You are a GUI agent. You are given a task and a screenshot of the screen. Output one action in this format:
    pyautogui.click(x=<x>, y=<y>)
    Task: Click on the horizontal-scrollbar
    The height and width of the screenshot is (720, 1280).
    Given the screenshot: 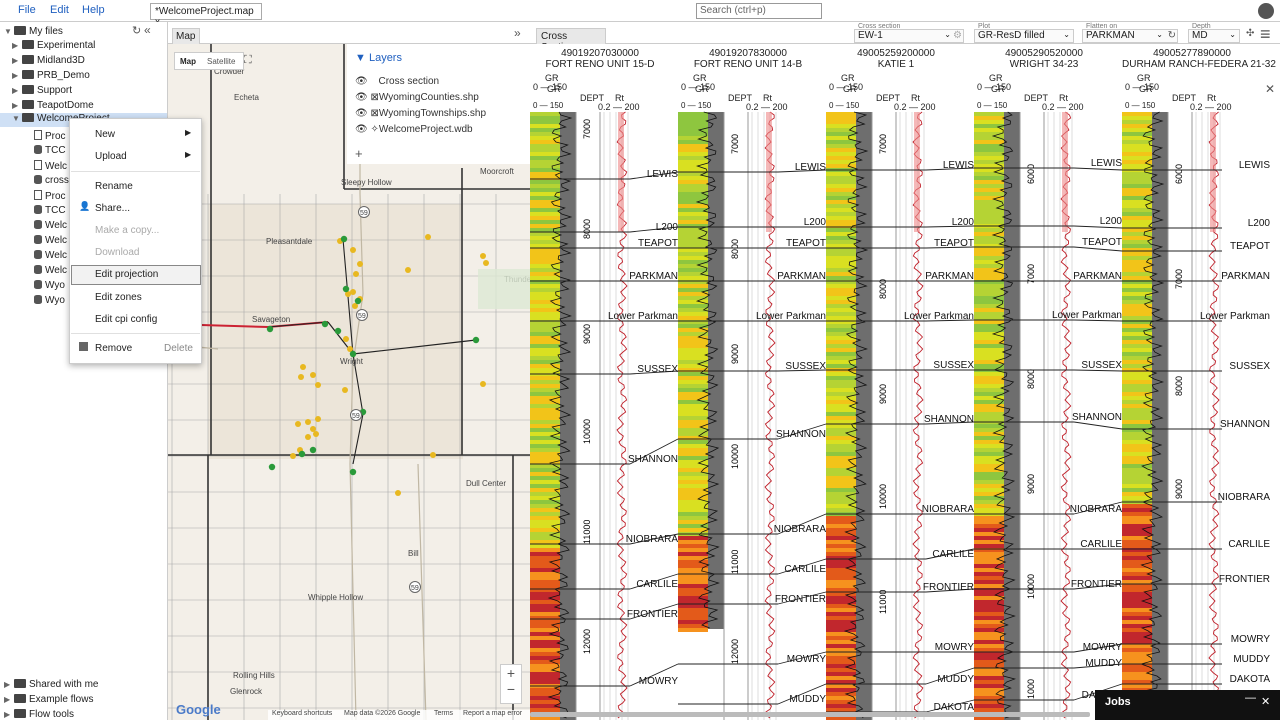 What is the action you would take?
    pyautogui.click(x=810, y=714)
    